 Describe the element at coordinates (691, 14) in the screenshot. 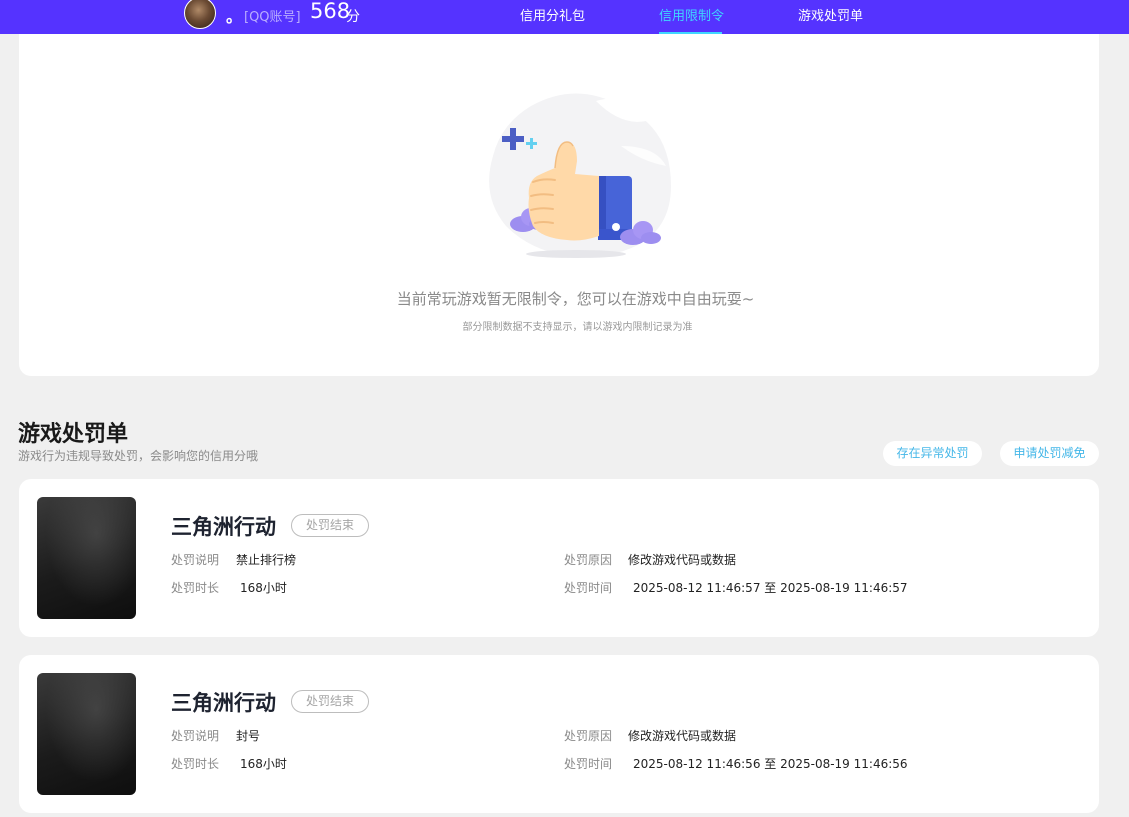

I see `tab-credit-limit: 信用限制令` at that location.